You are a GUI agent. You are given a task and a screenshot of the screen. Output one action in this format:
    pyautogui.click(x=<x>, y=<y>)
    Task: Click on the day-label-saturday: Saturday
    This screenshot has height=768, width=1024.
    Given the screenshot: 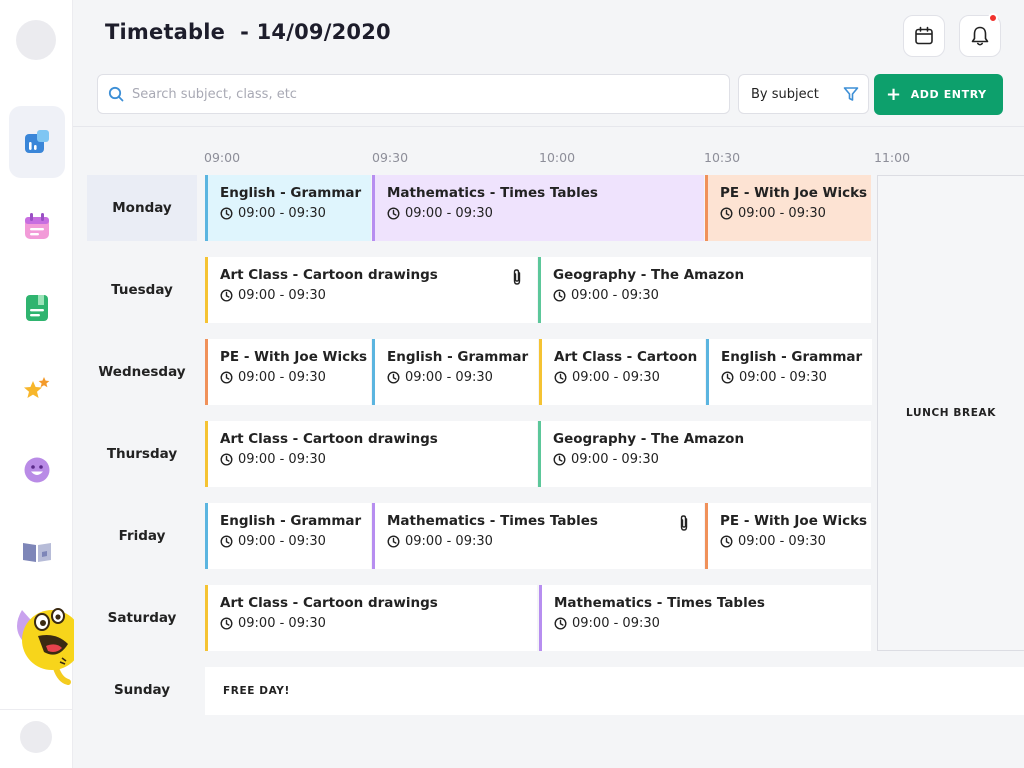 What is the action you would take?
    pyautogui.click(x=142, y=618)
    